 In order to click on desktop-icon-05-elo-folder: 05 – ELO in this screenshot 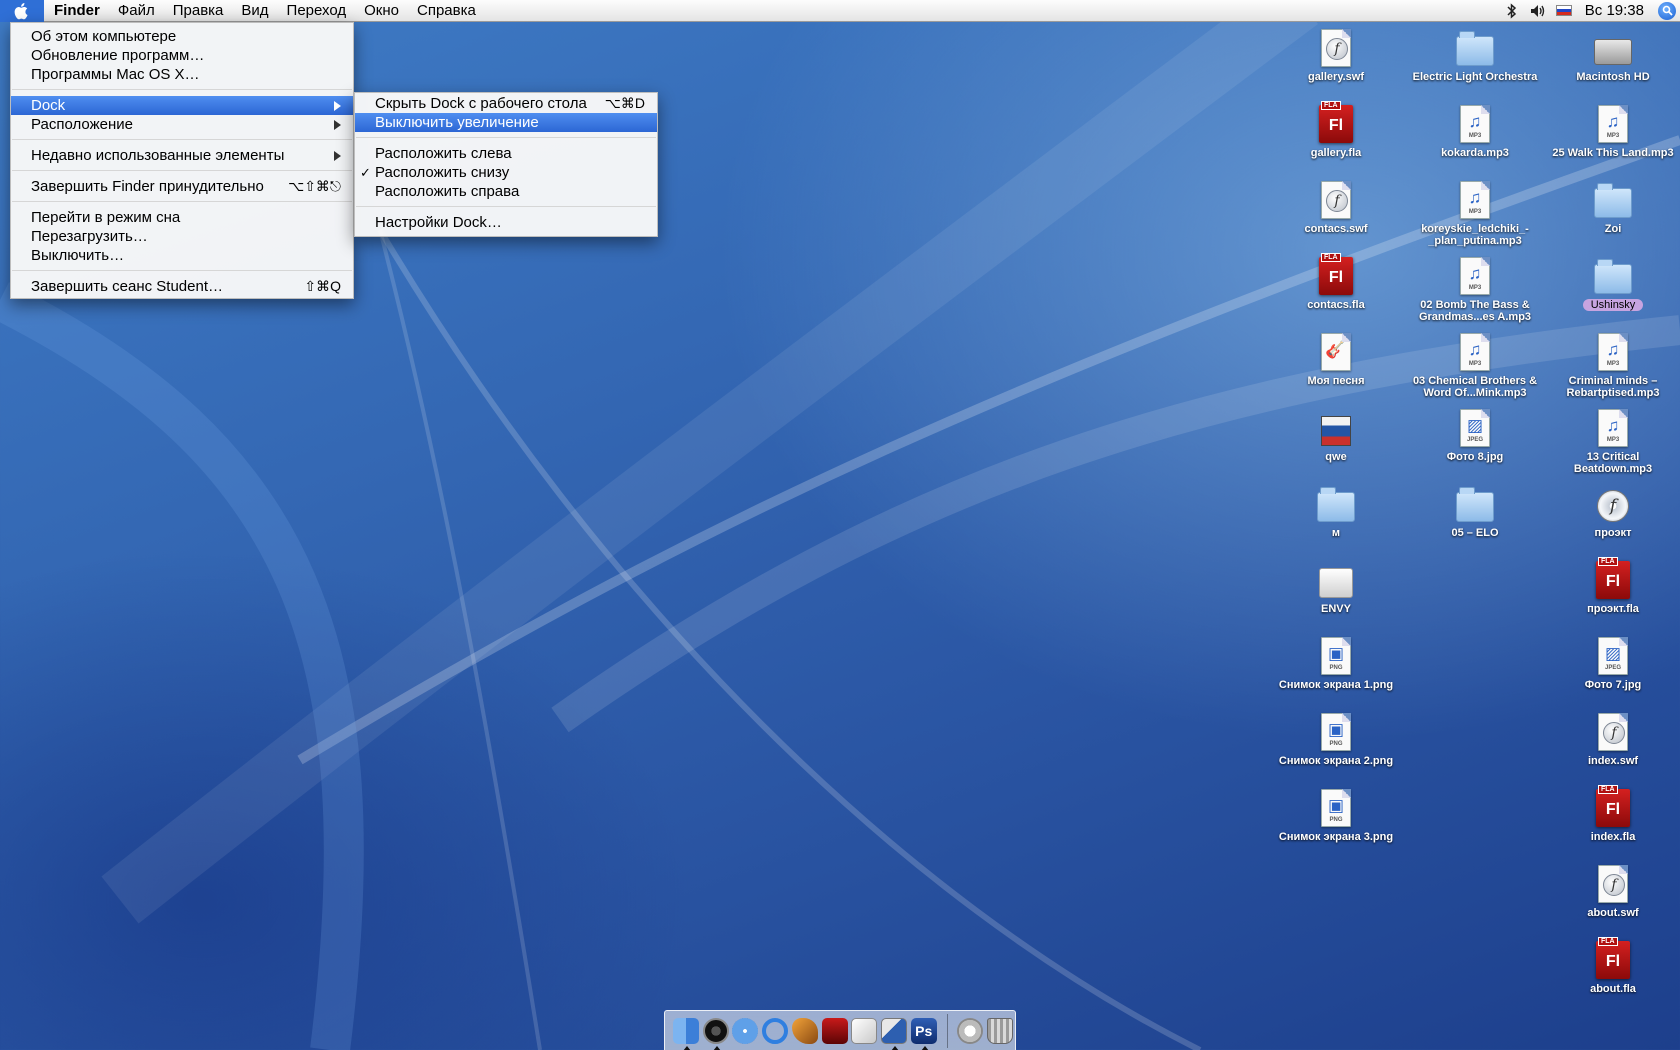, I will do `click(1475, 522)`.